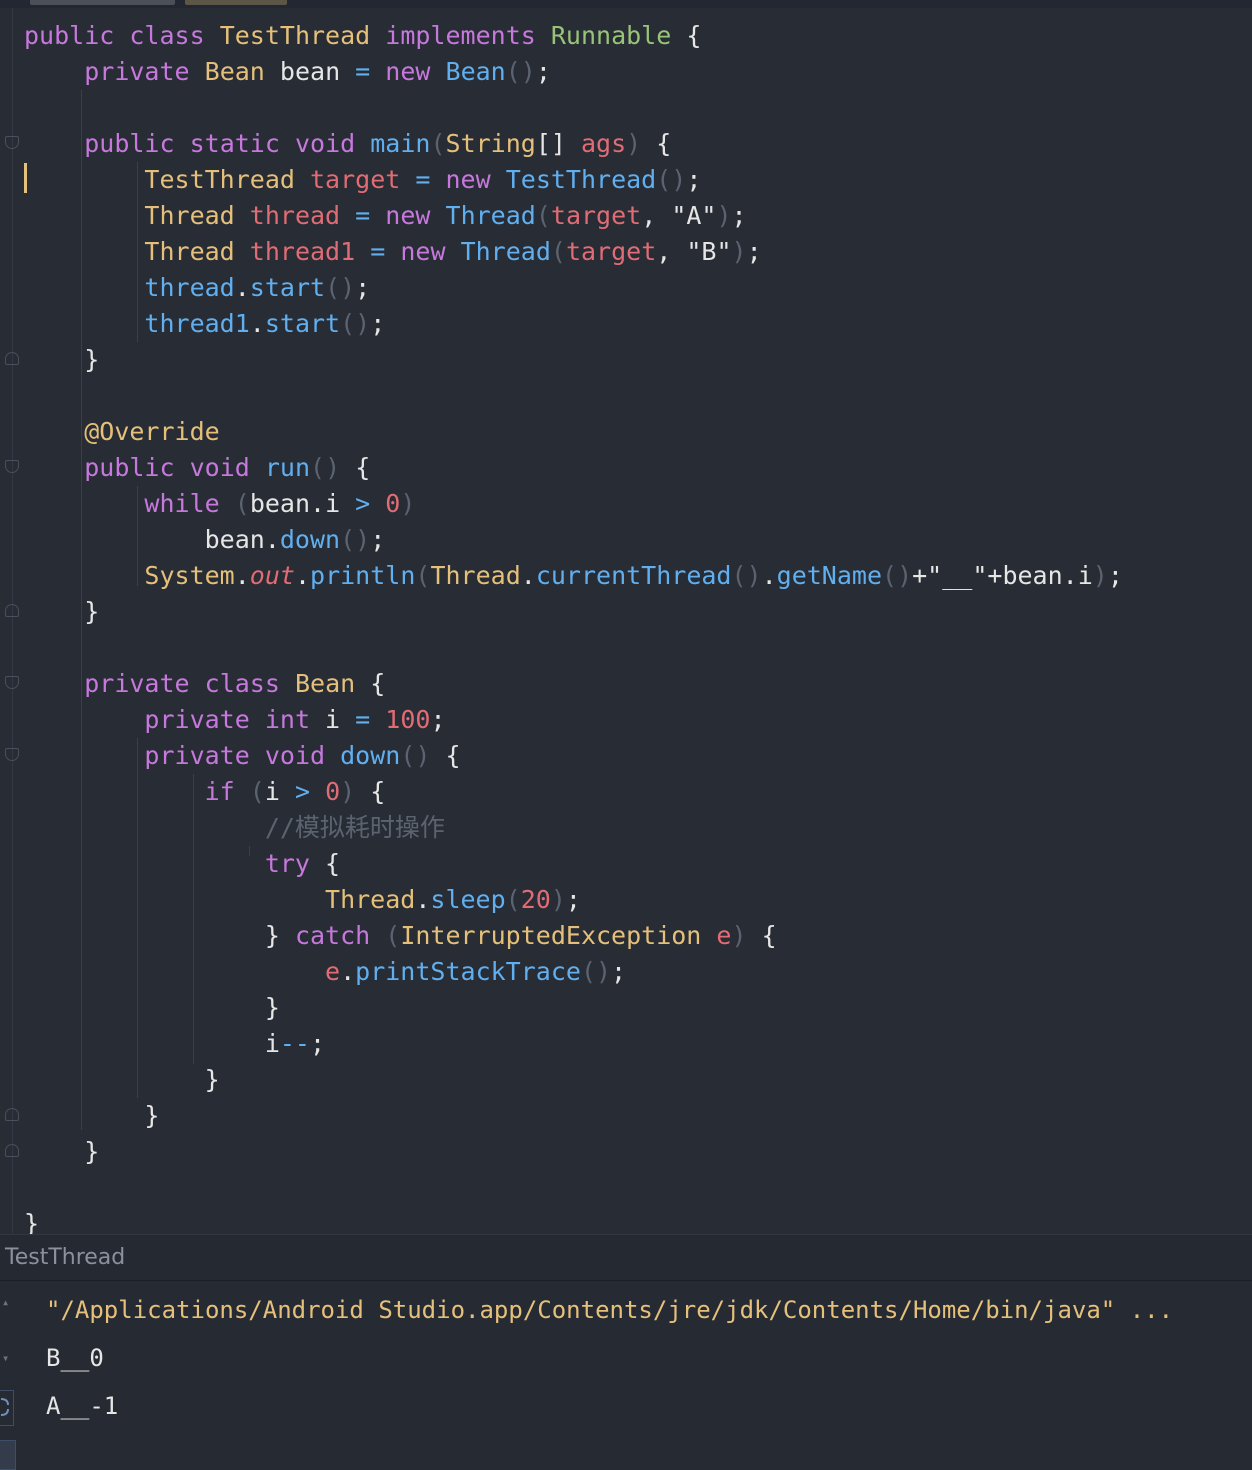 Image resolution: width=1252 pixels, height=1470 pixels. I want to click on code-token: {, so click(370, 683).